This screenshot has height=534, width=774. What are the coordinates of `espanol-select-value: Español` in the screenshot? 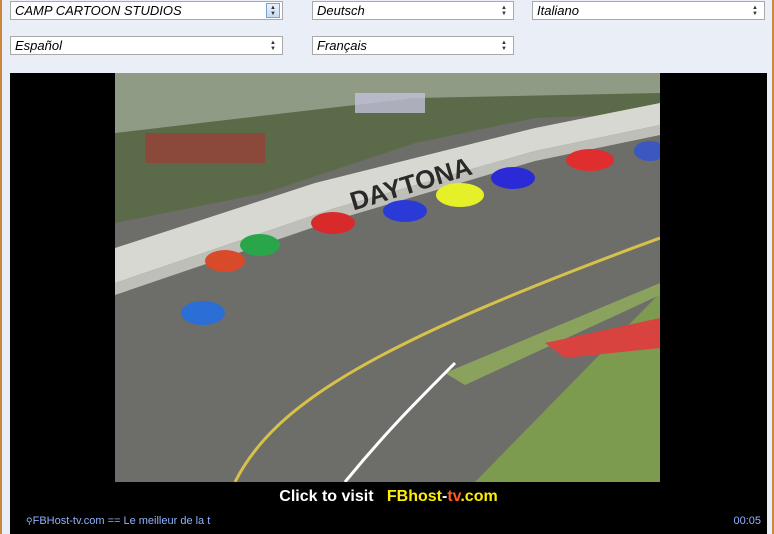 It's located at (38, 45).